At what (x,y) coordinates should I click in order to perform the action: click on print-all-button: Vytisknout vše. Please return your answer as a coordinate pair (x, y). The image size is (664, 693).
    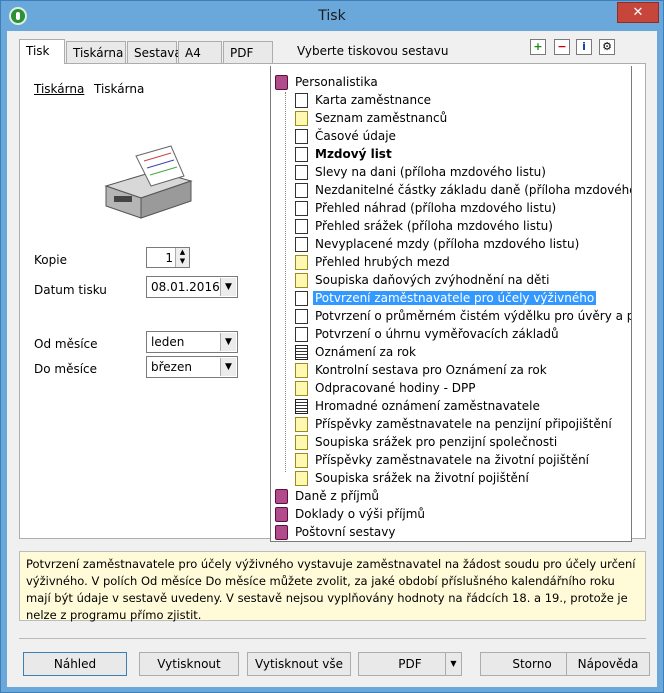
    Looking at the image, I should click on (299, 664).